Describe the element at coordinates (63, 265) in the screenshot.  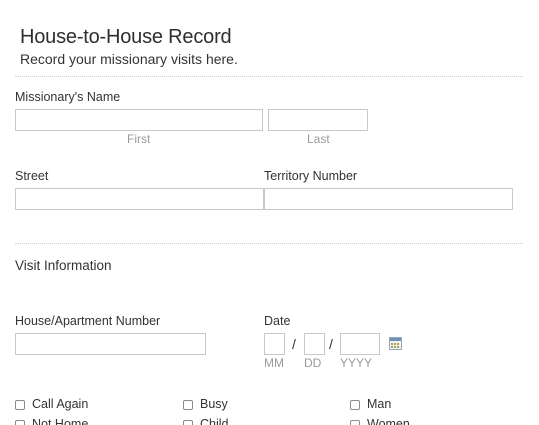
I see `visit-information-heading: Visit Information` at that location.